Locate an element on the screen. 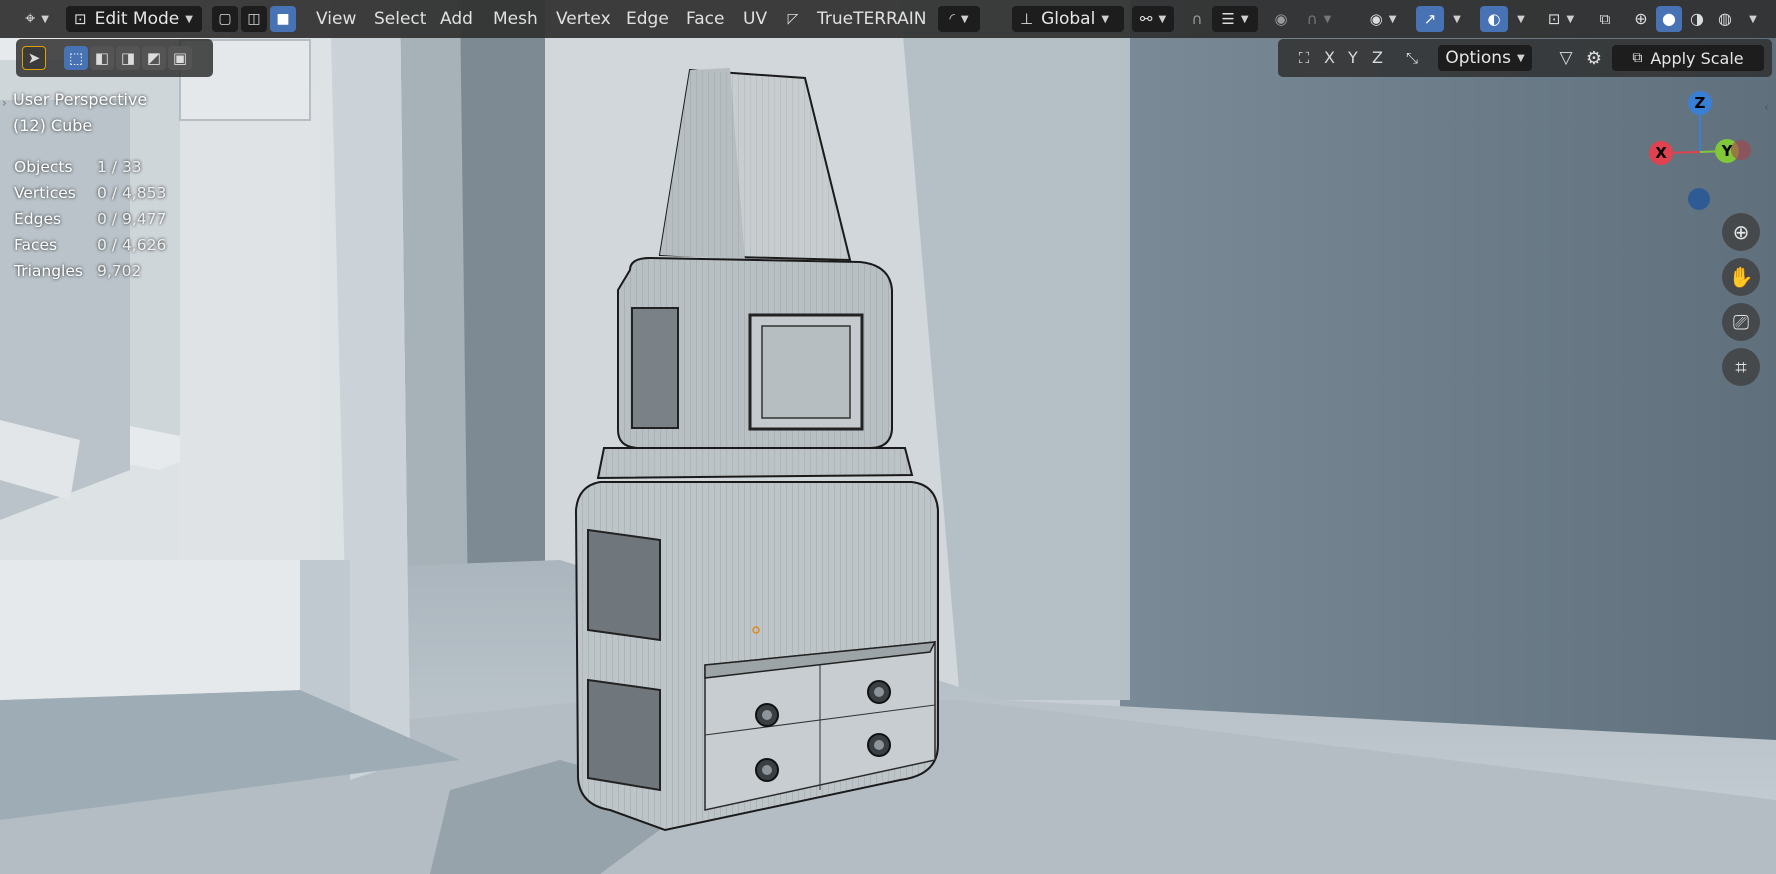 The height and width of the screenshot is (874, 1776). xray-toggle: ⧉ is located at coordinates (1605, 19).